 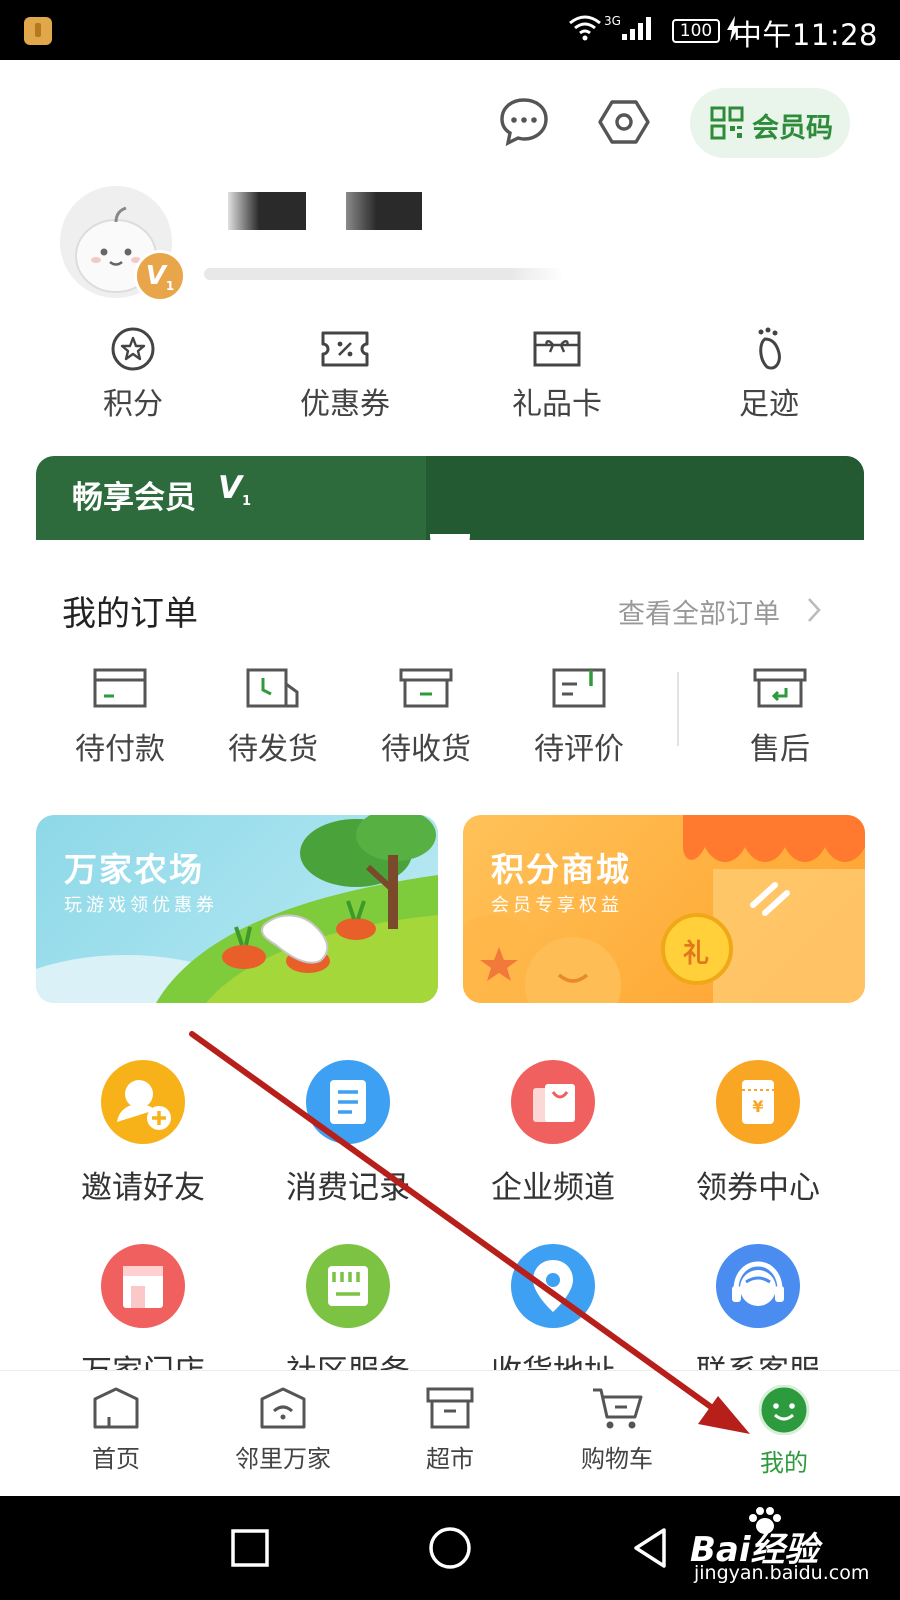 I want to click on service-shipping-address: 收货地址, so click(x=553, y=1317).